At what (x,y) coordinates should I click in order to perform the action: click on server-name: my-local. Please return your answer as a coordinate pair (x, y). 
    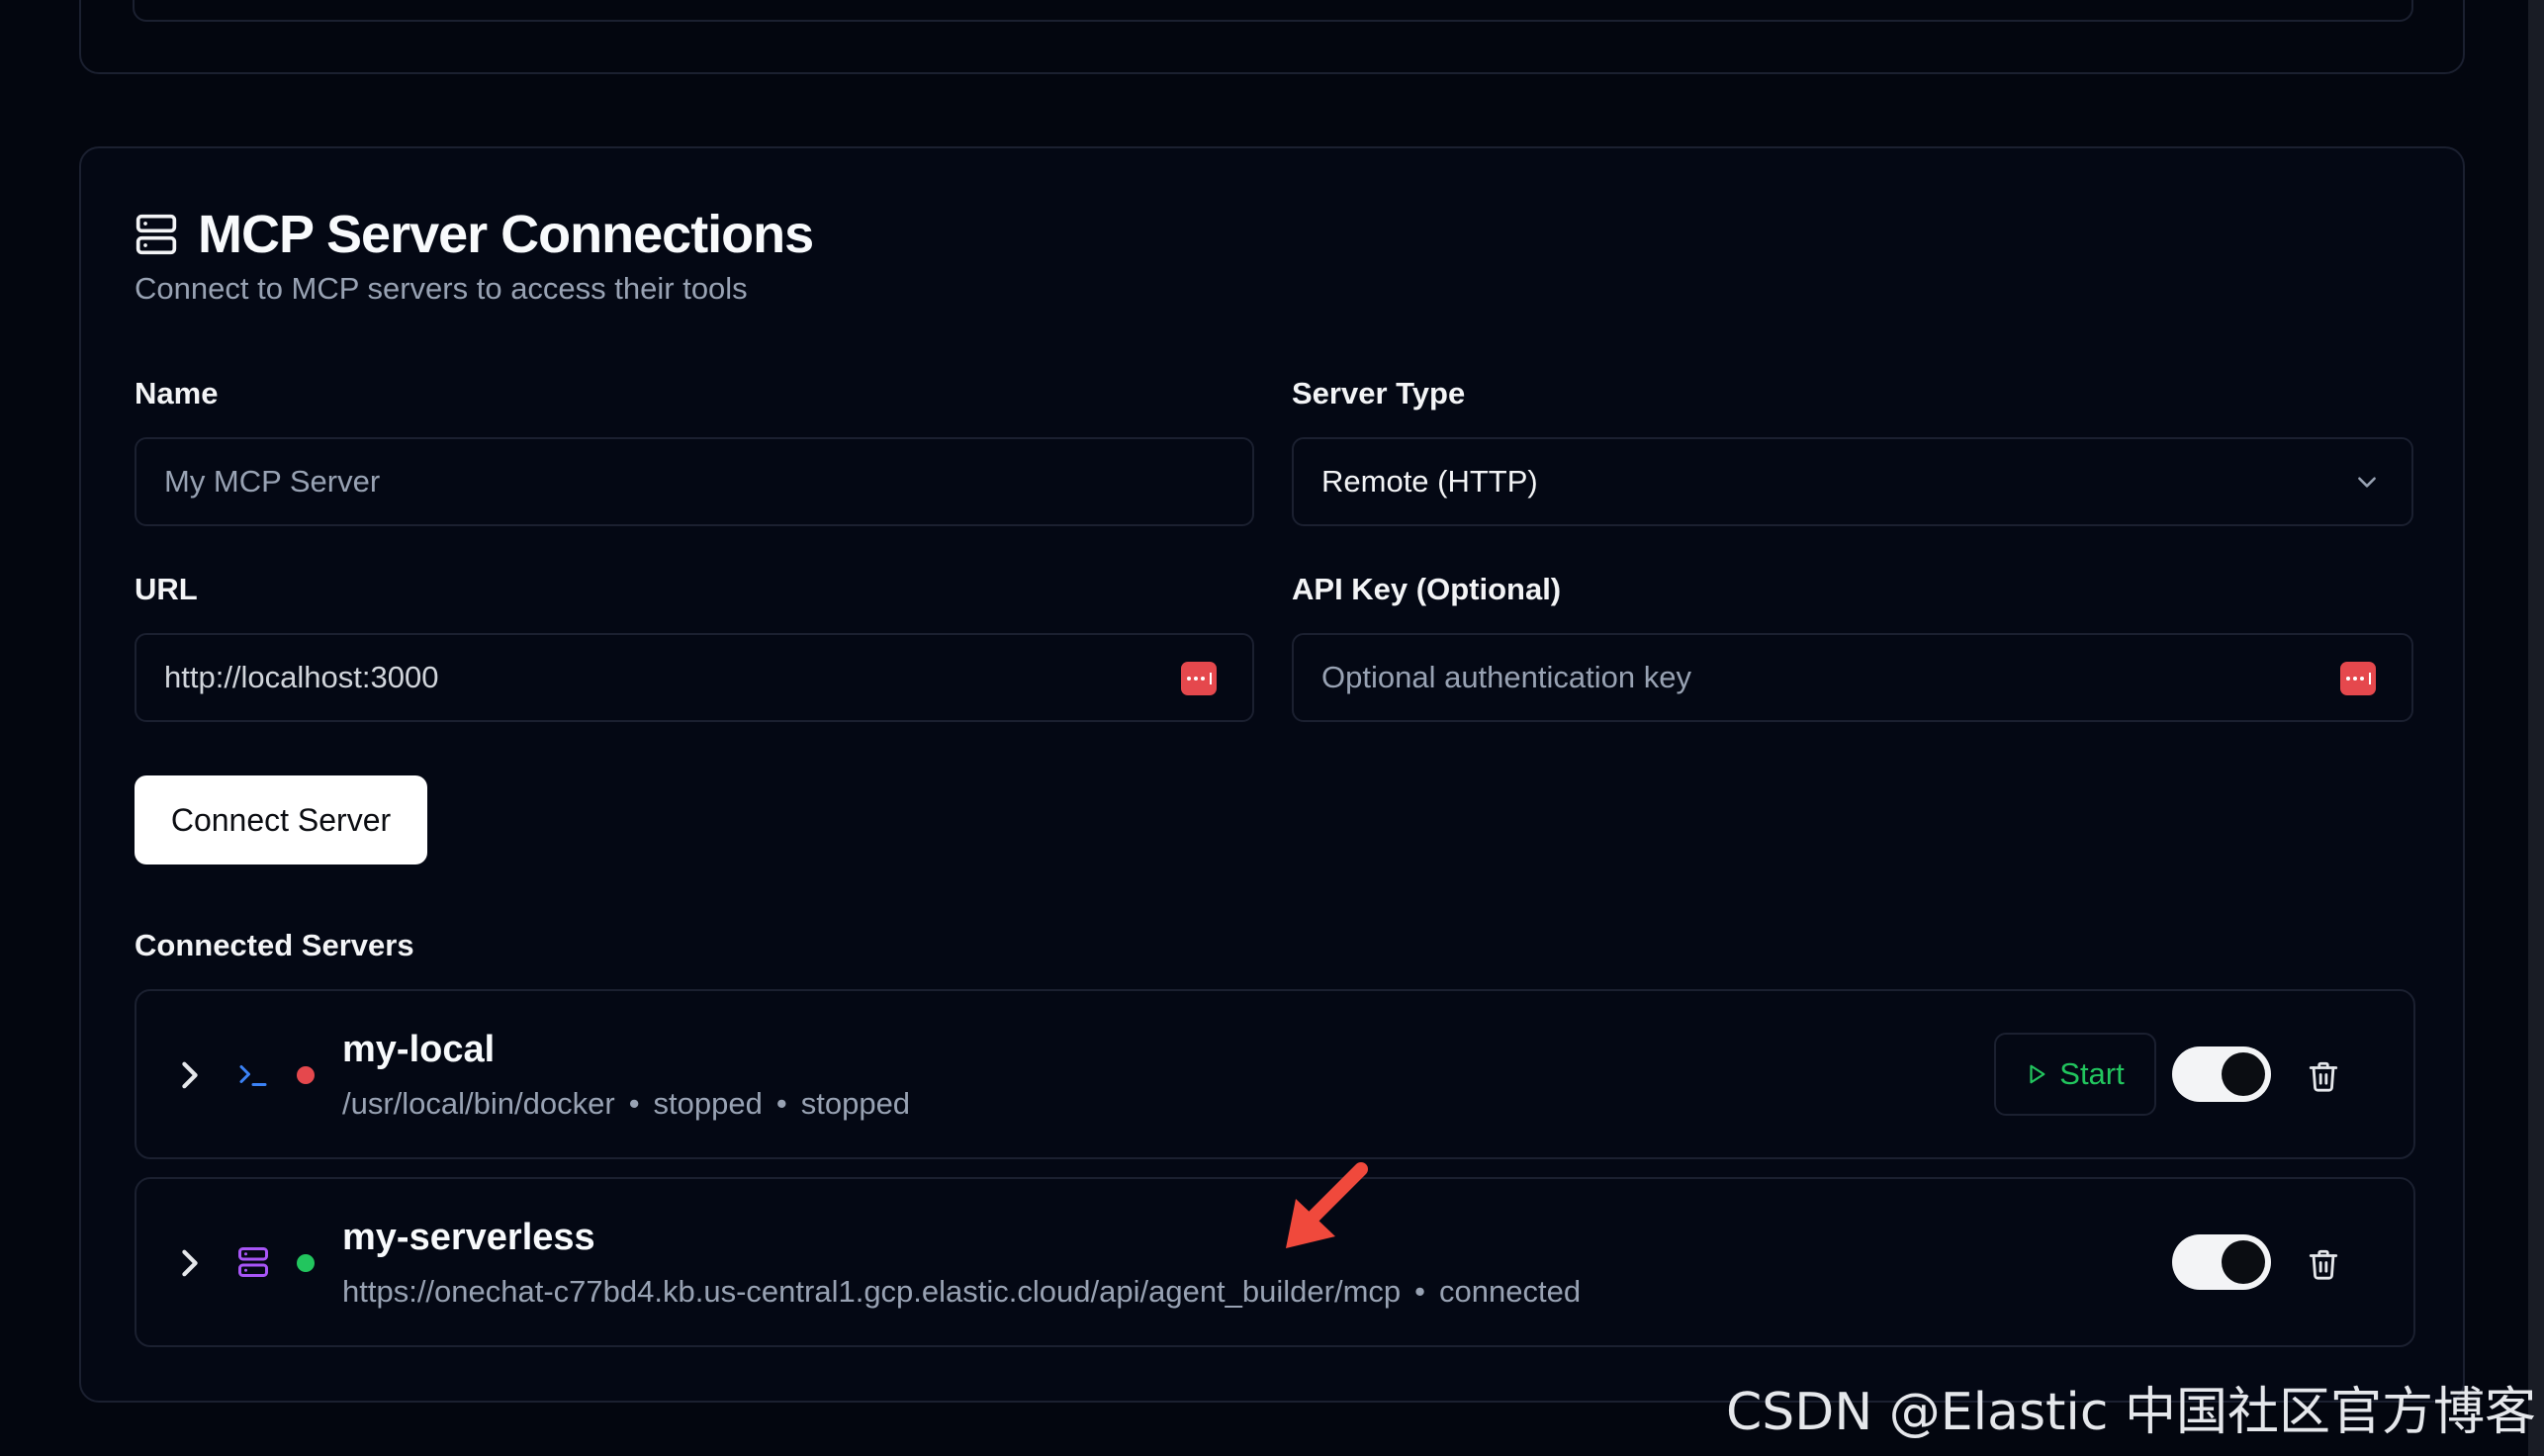
    Looking at the image, I should click on (419, 1049).